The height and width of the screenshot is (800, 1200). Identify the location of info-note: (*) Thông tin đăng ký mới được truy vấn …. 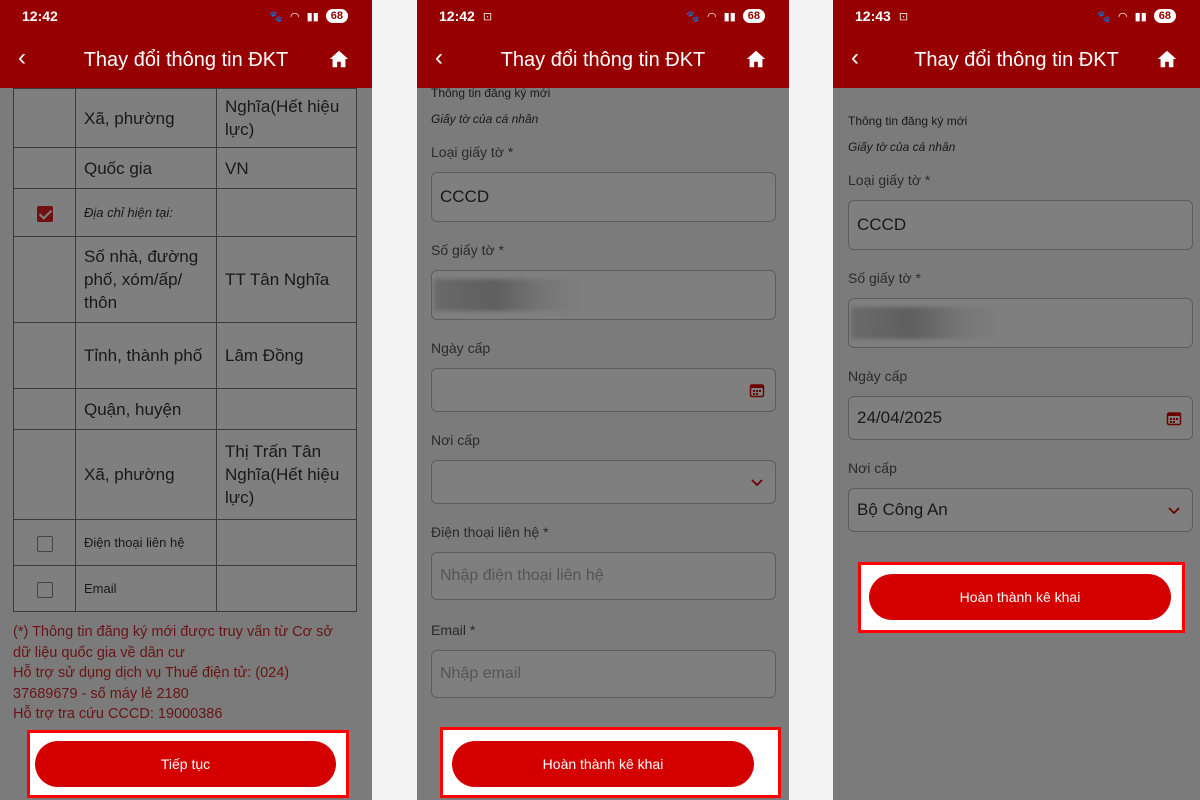
(173, 673).